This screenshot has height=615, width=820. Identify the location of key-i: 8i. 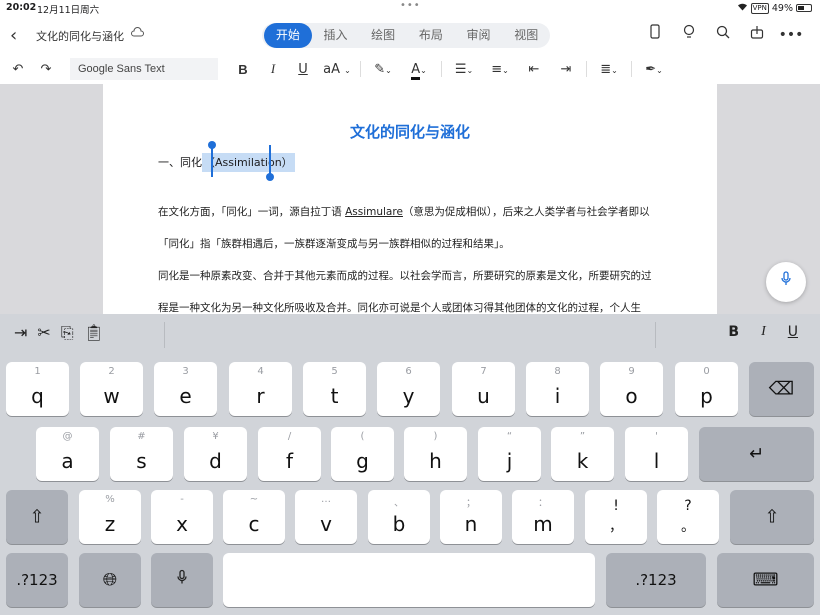
(557, 389).